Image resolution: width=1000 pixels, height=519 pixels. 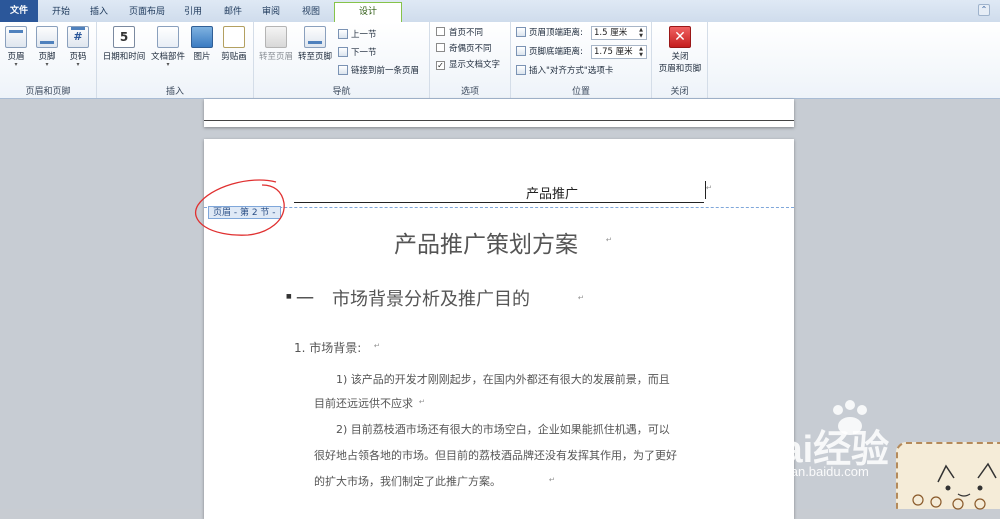 I want to click on date-time-label: 日期和时间, so click(x=124, y=57).